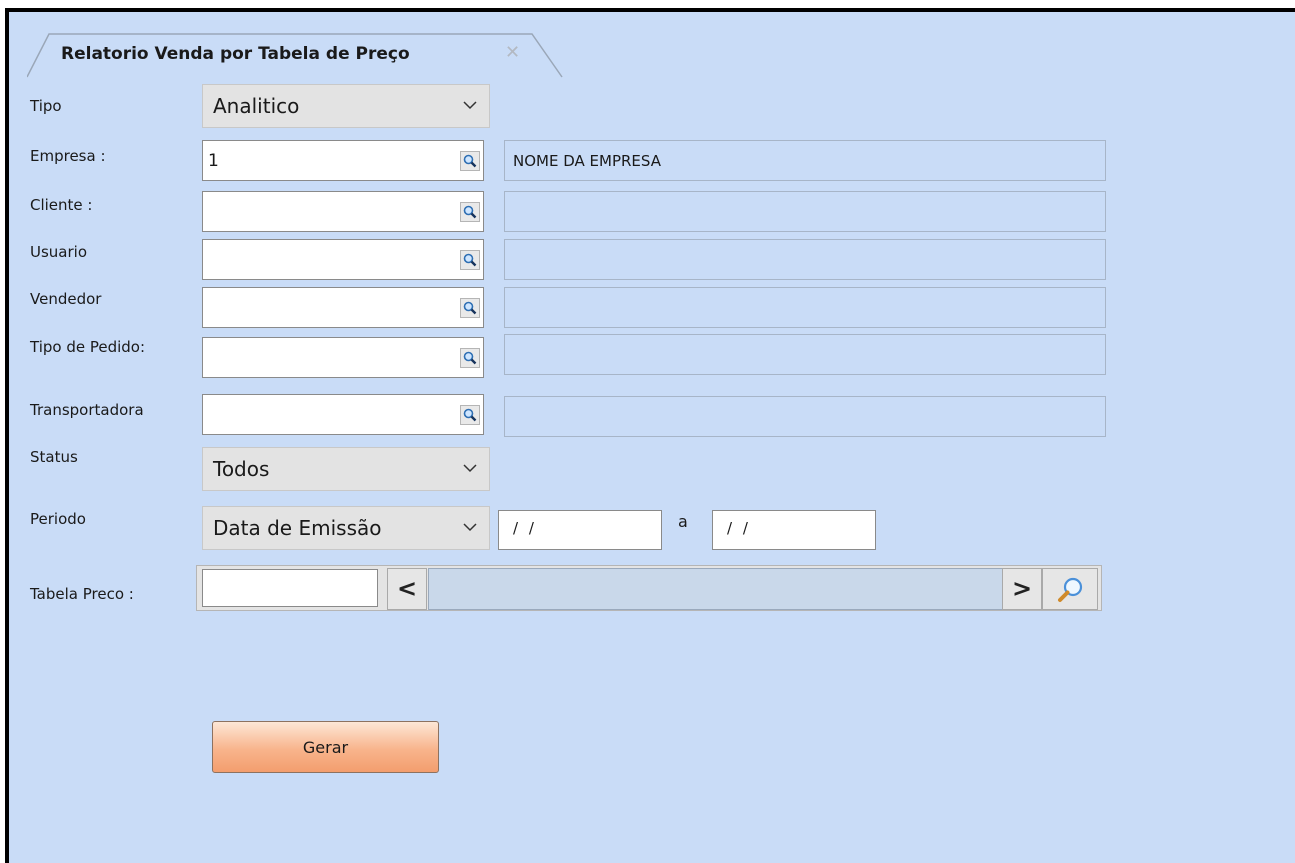  I want to click on periodo-from-date-input: / /, so click(580, 530).